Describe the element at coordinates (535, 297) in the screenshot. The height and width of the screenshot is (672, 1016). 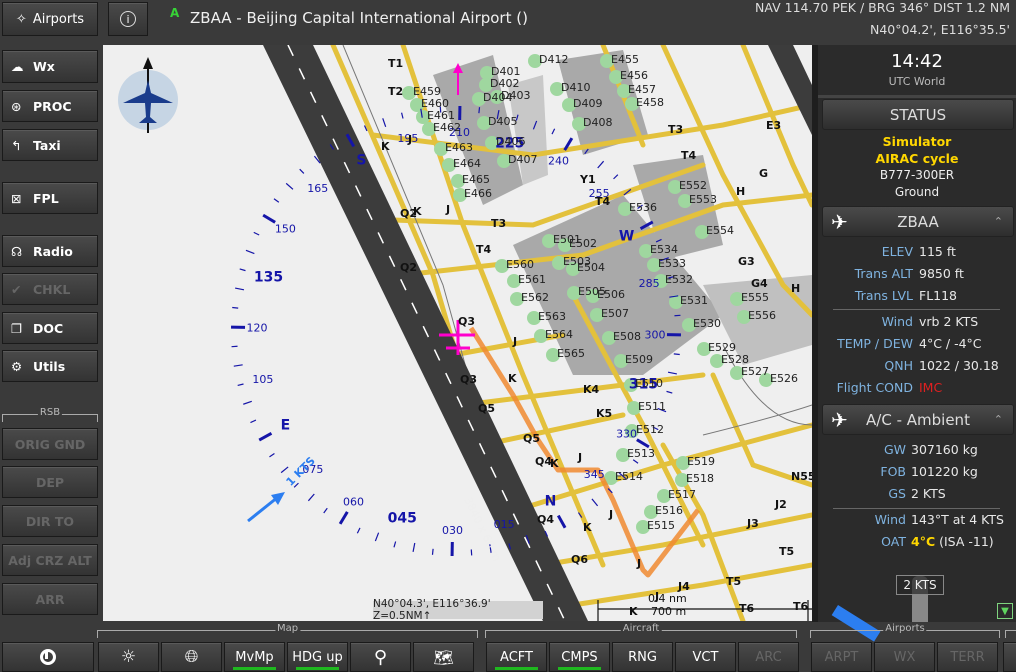
I see `gate-label: E562` at that location.